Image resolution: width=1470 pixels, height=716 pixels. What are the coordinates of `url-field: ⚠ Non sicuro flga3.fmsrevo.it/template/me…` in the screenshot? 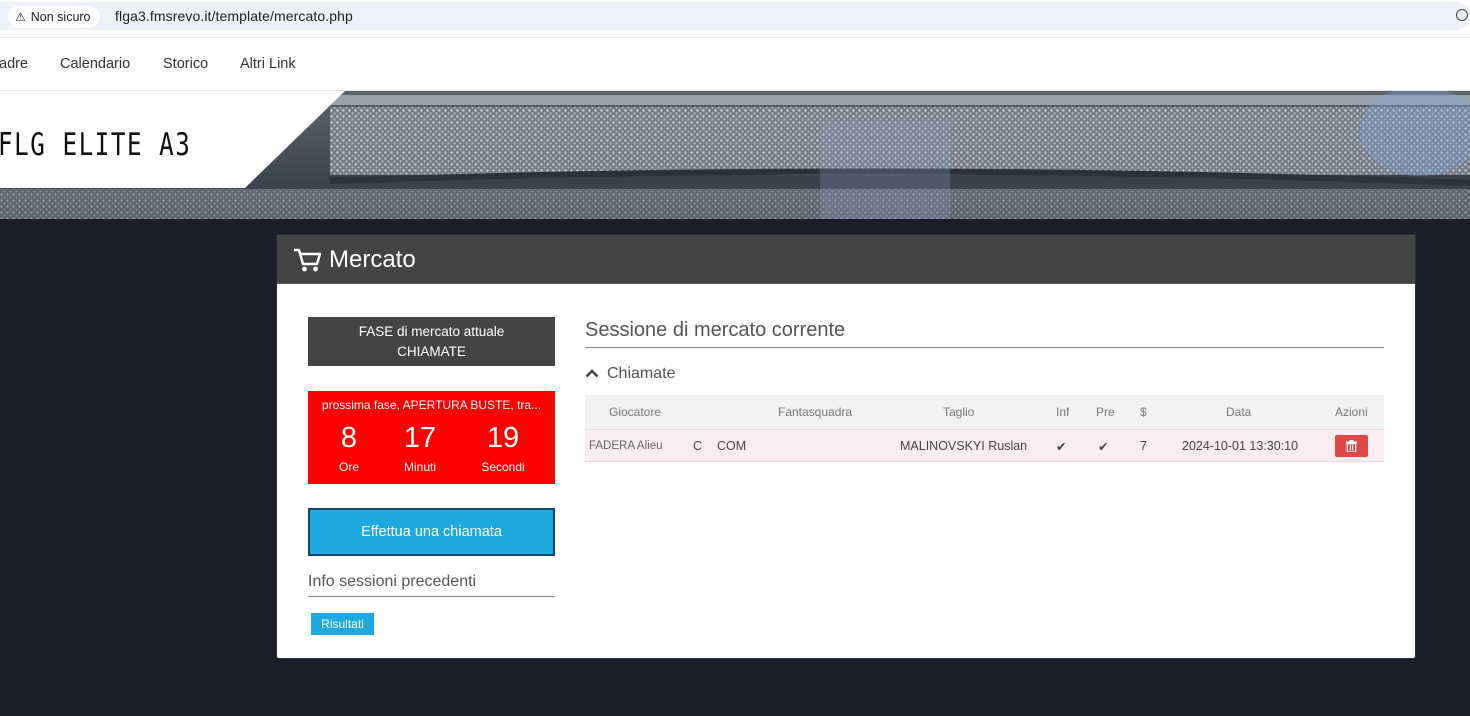 It's located at (735, 16).